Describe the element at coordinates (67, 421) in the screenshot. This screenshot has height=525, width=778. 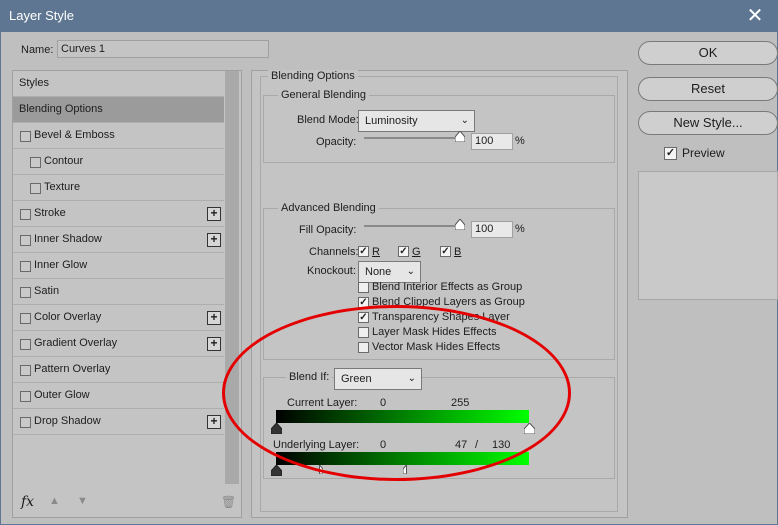
I see `style-item-label: Drop Shadow` at that location.